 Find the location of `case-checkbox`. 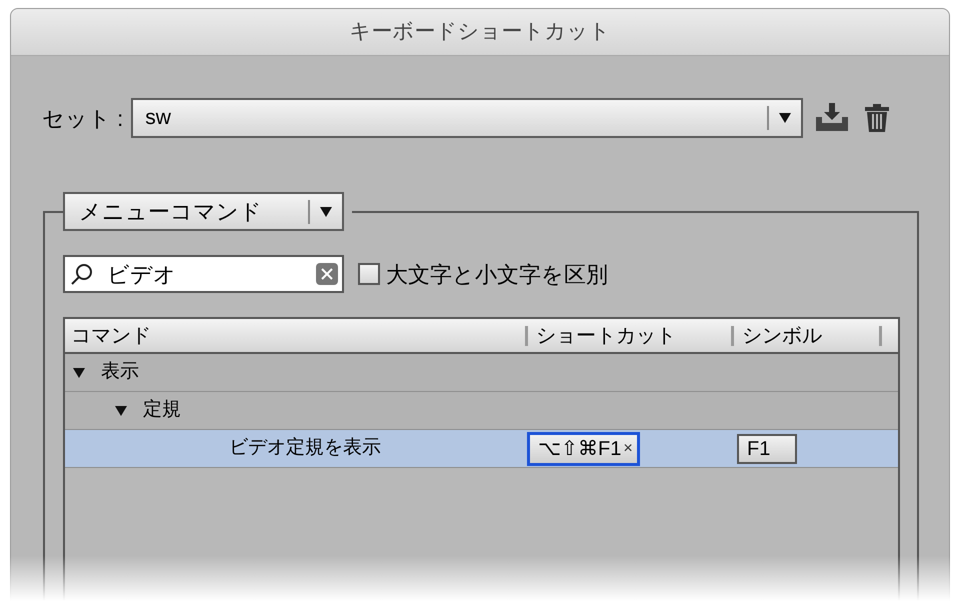

case-checkbox is located at coordinates (369, 274).